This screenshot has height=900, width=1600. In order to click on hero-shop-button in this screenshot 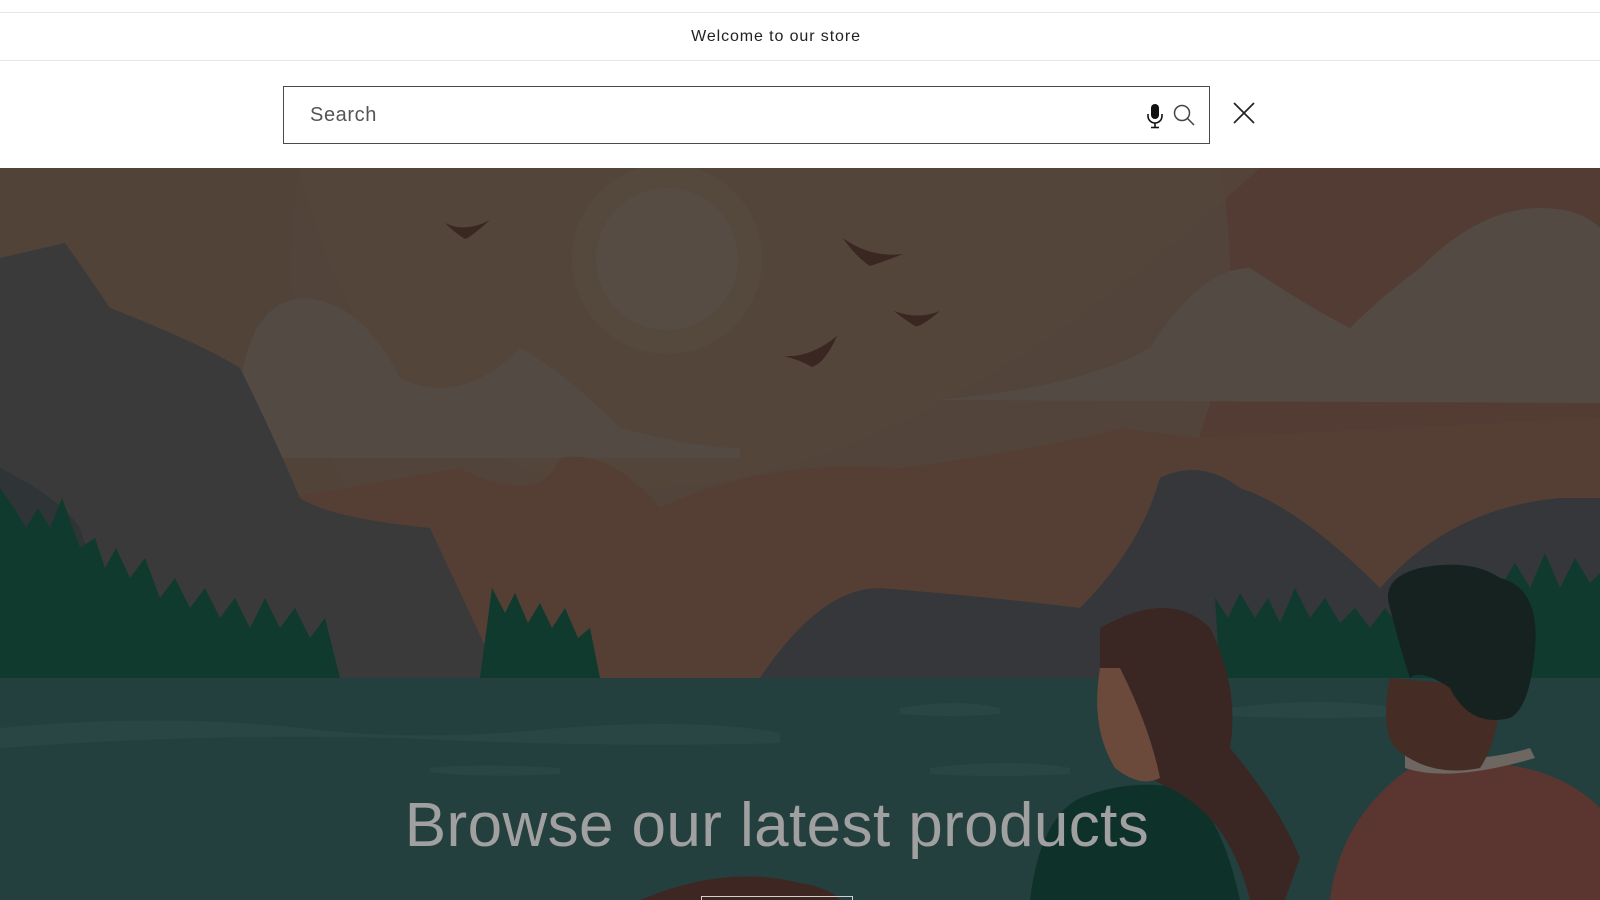, I will do `click(777, 898)`.